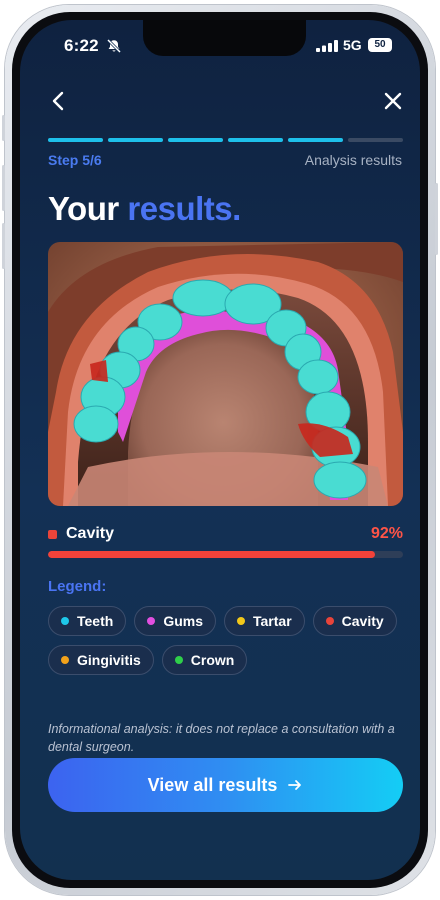 The image size is (440, 900). I want to click on result-name: Cavity, so click(90, 533).